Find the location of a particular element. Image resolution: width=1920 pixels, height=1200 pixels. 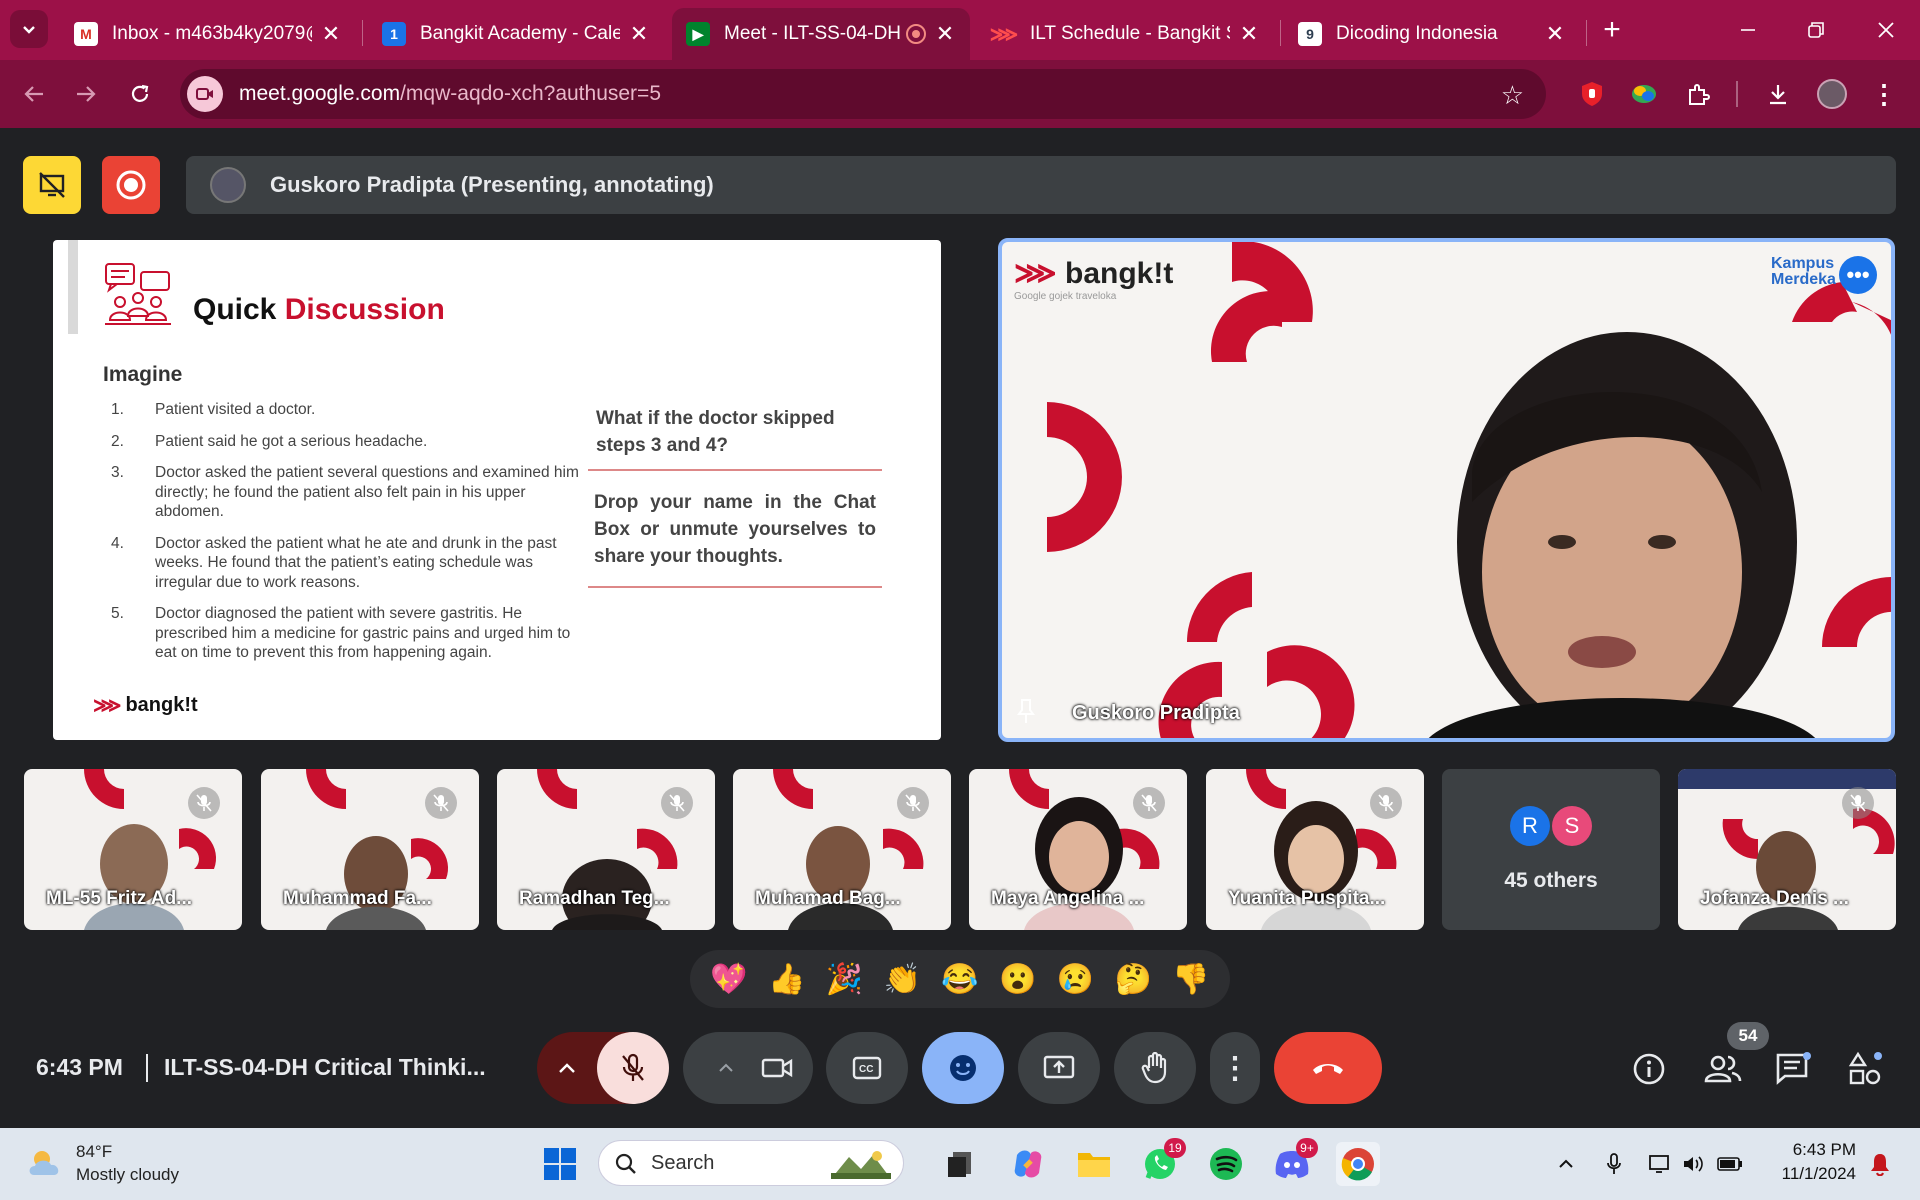

reaction-crying: 😢 is located at coordinates (1075, 979).